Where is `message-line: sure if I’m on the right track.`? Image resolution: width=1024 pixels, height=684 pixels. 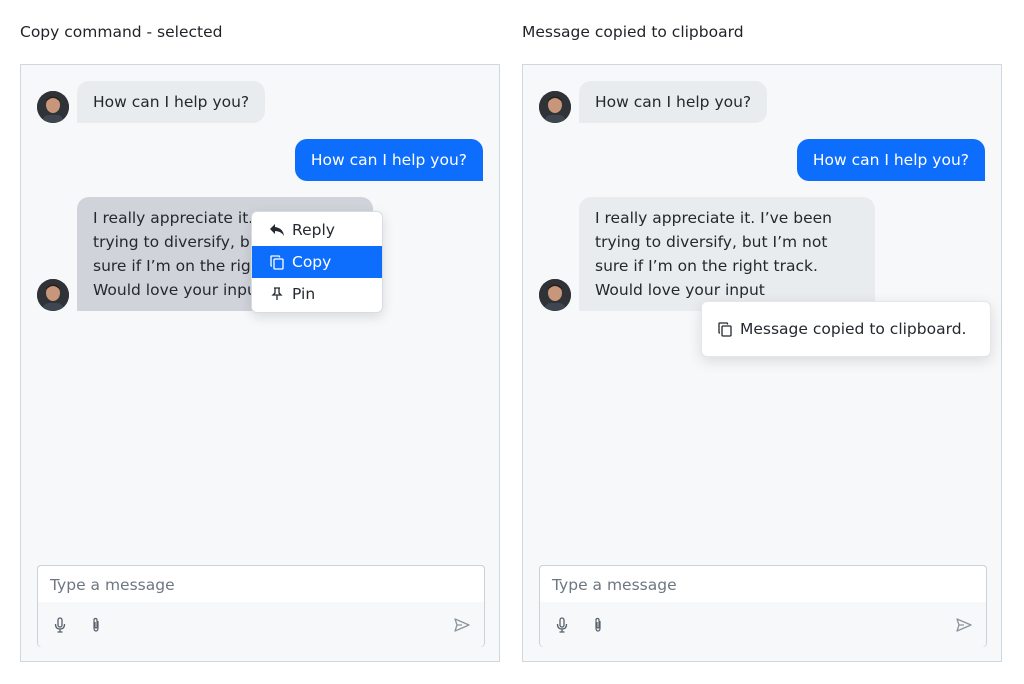
message-line: sure if I’m on the right track. is located at coordinates (706, 266).